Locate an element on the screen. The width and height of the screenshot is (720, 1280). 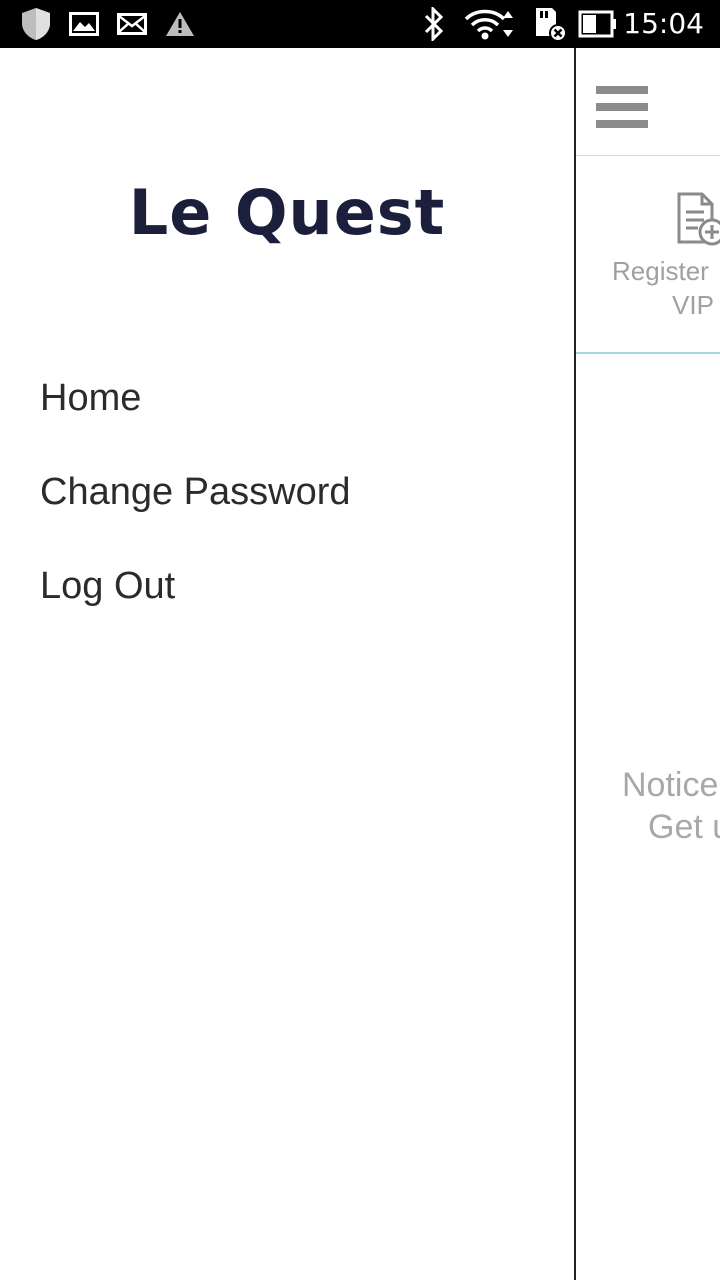
notice-text: Notice Get u is located at coordinates (671, 806).